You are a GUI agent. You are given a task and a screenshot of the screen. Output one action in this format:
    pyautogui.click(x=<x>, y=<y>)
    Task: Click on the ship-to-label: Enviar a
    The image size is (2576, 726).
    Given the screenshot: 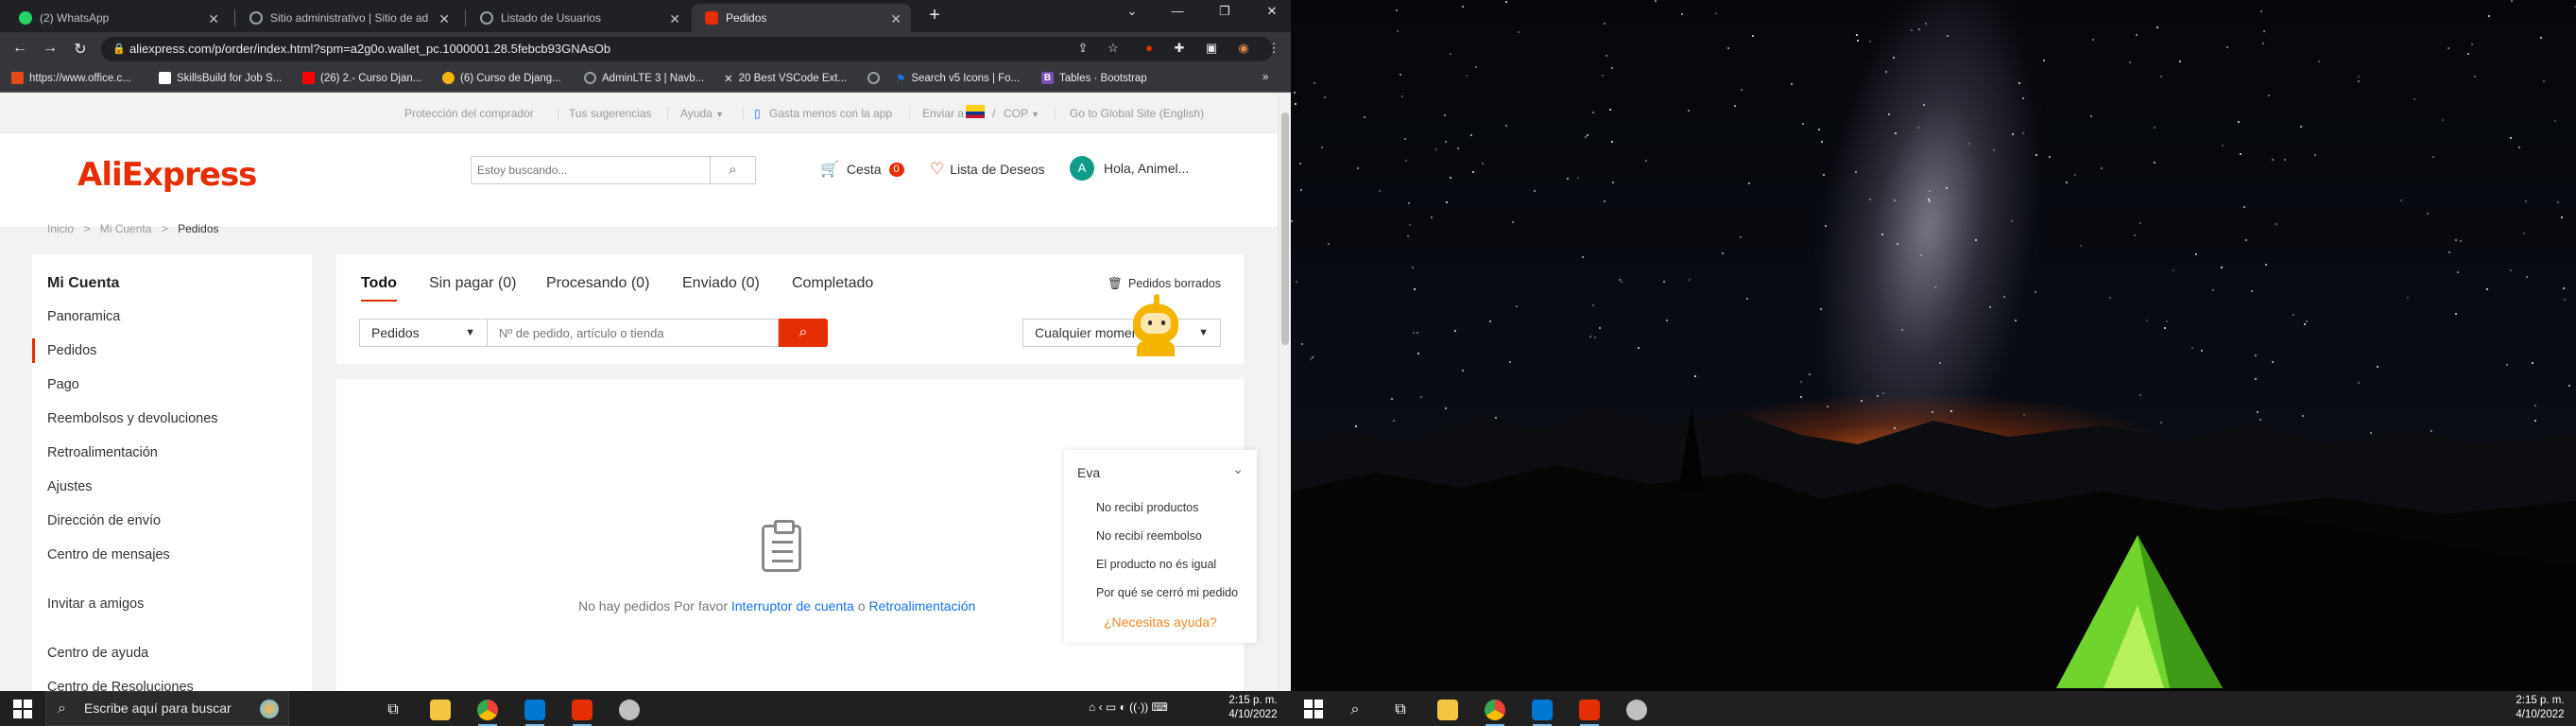 What is the action you would take?
    pyautogui.click(x=943, y=113)
    